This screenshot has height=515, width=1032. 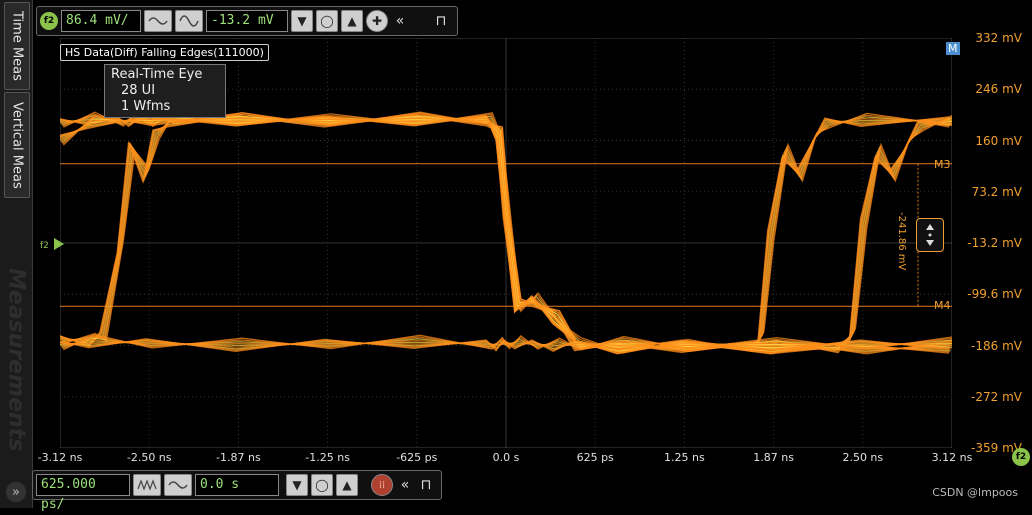 I want to click on tab-vertical-meas: Vertical Meas, so click(x=17, y=145).